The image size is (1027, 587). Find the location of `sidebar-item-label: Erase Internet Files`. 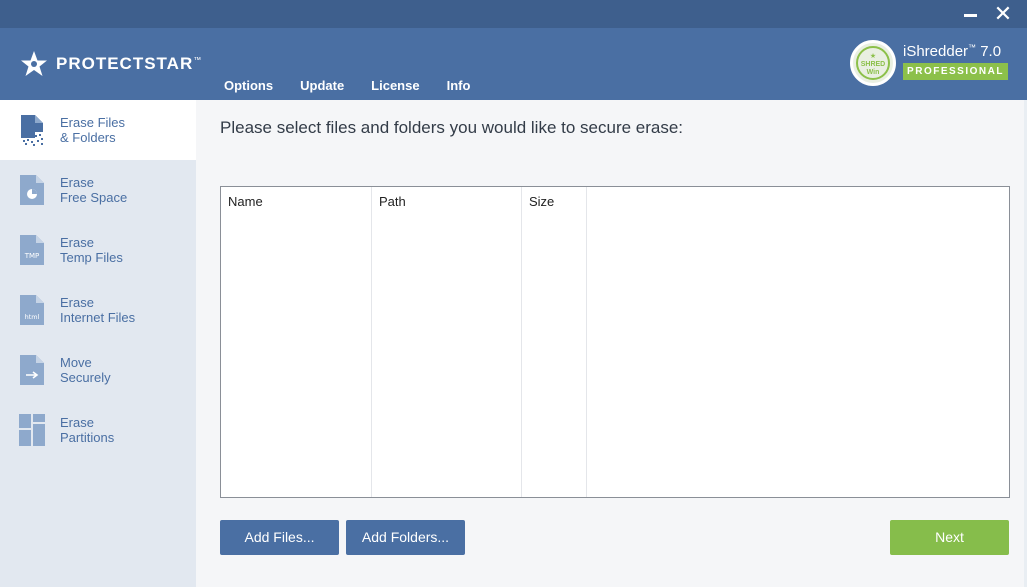

sidebar-item-label: Erase Internet Files is located at coordinates (98, 310).